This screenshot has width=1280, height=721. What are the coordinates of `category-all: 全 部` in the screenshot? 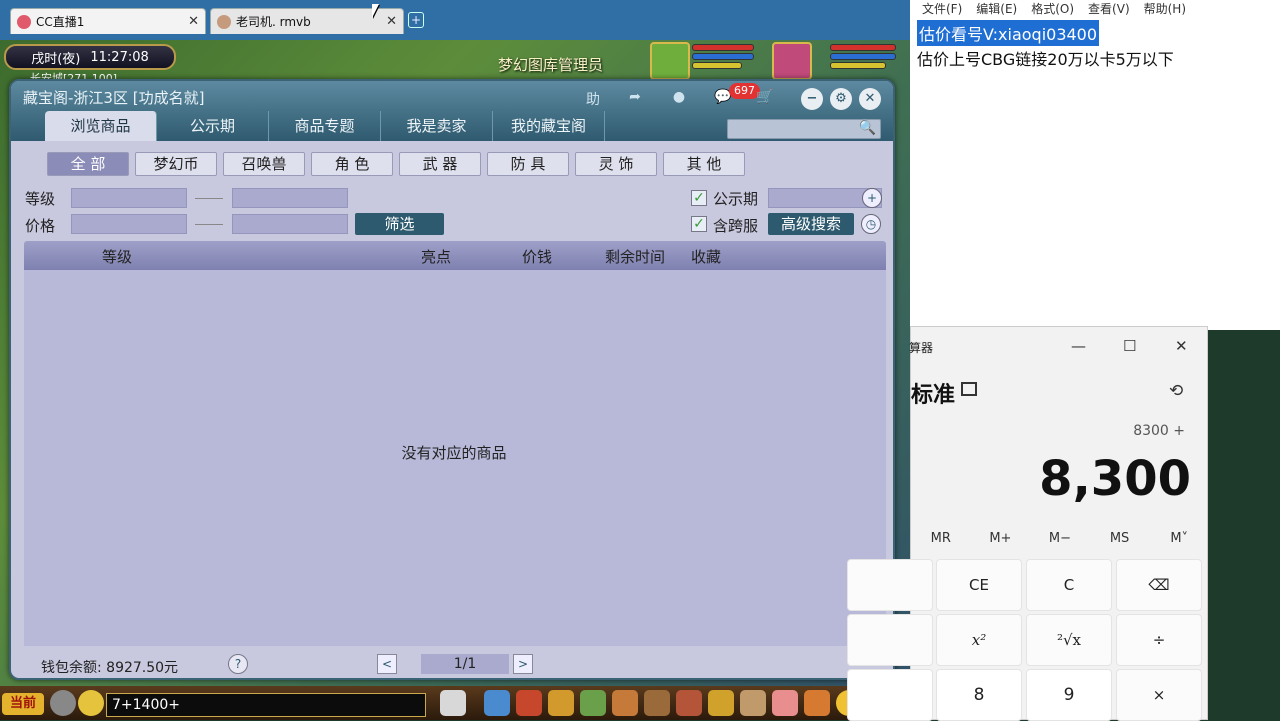 It's located at (88, 164).